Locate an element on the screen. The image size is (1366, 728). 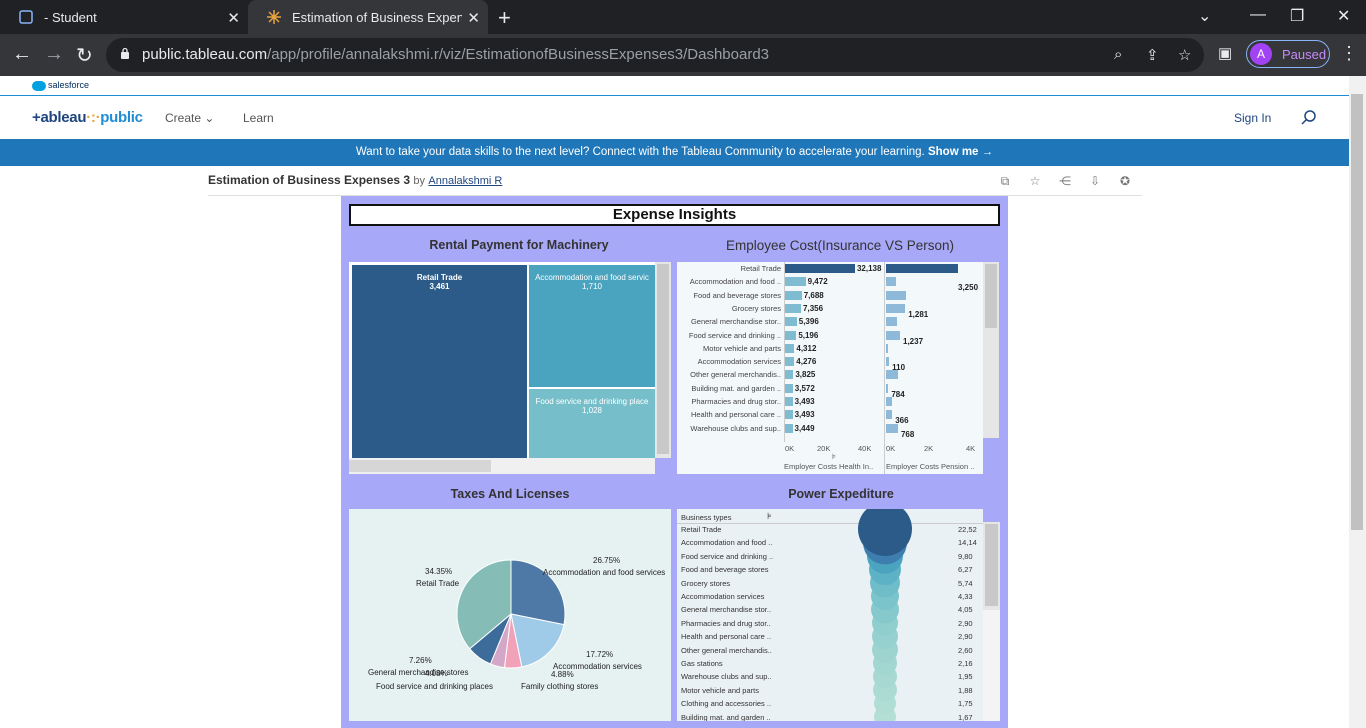
bar-category-label: Retail Trade is located at coordinates (760, 268).